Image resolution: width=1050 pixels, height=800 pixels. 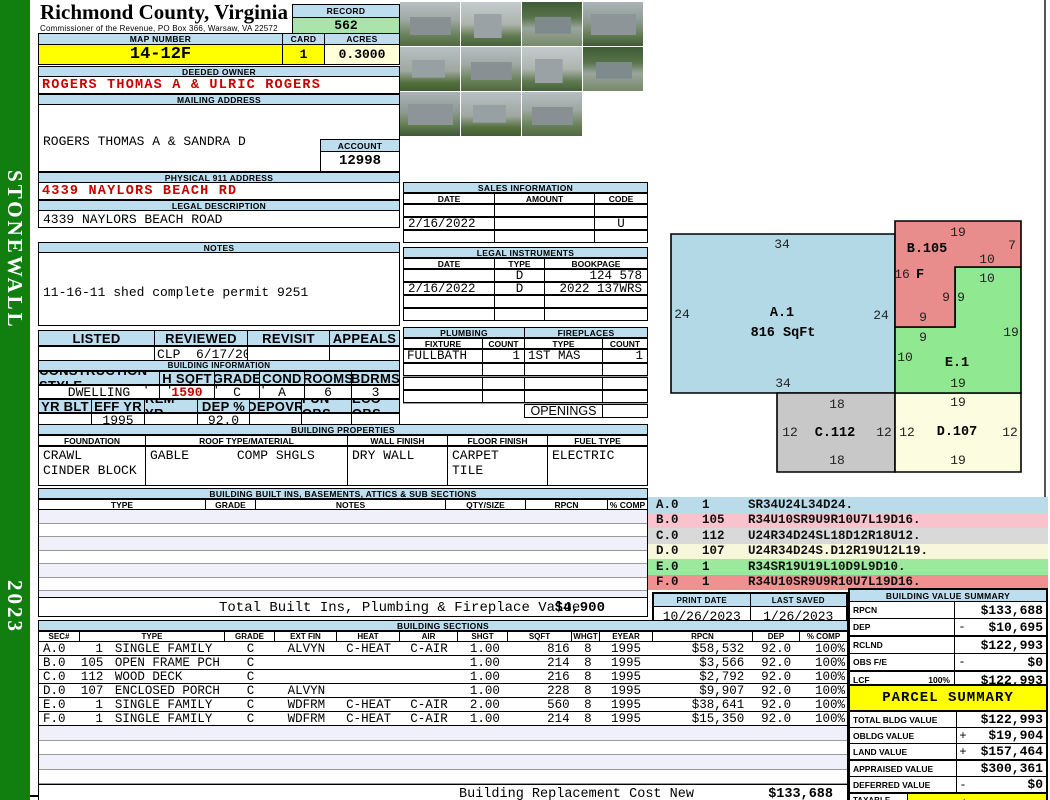 What do you see at coordinates (1015, 627) in the screenshot?
I see `value-summary-amount: $10,695` at bounding box center [1015, 627].